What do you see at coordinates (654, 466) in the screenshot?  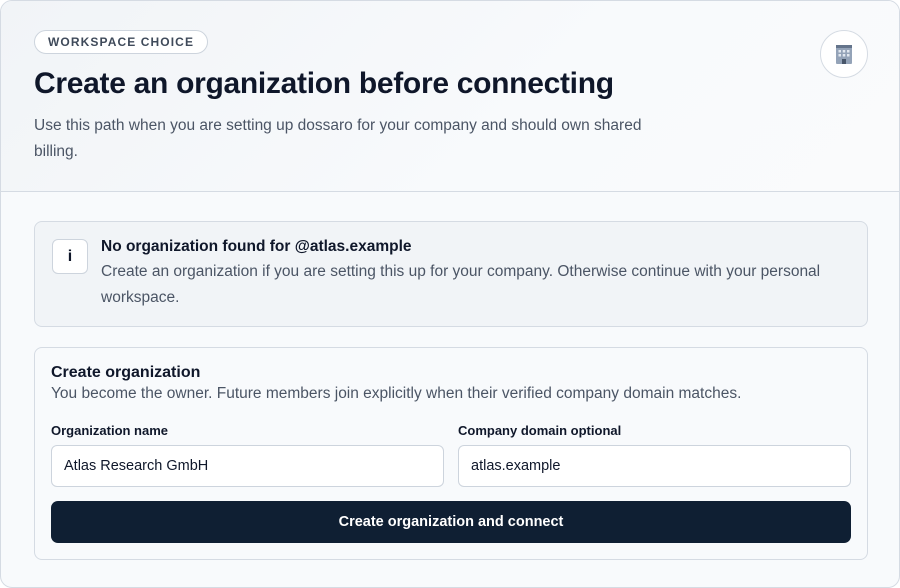 I see `company-domain-input` at bounding box center [654, 466].